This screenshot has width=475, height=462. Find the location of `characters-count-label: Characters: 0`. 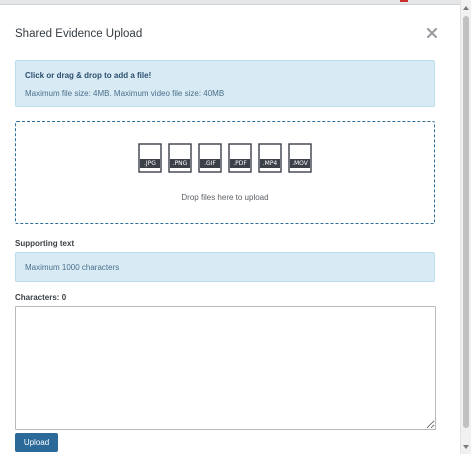

characters-count-label: Characters: 0 is located at coordinates (41, 297).